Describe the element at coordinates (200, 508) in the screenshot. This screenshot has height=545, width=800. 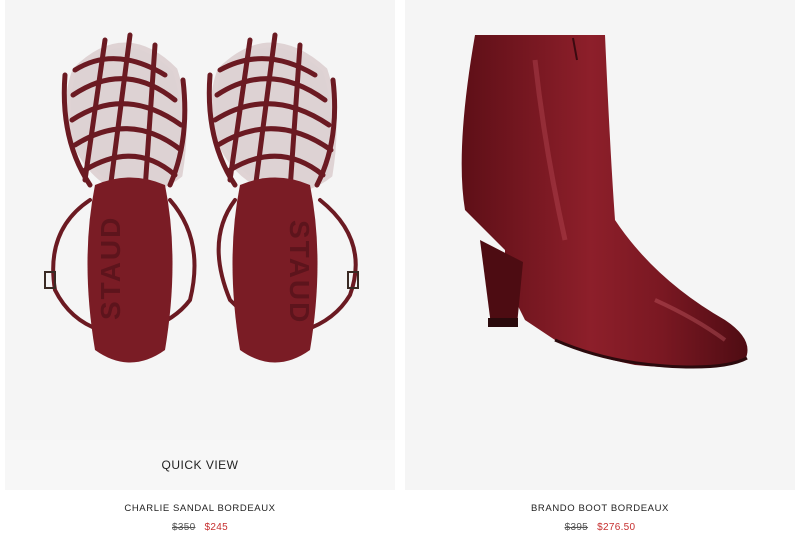
I see `product-name: CHARLIE SANDAL BORDEAUX` at that location.